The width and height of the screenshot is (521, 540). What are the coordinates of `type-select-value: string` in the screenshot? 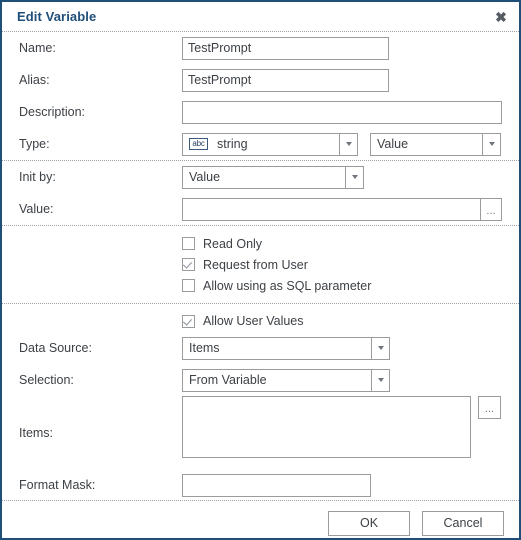 It's located at (232, 144).